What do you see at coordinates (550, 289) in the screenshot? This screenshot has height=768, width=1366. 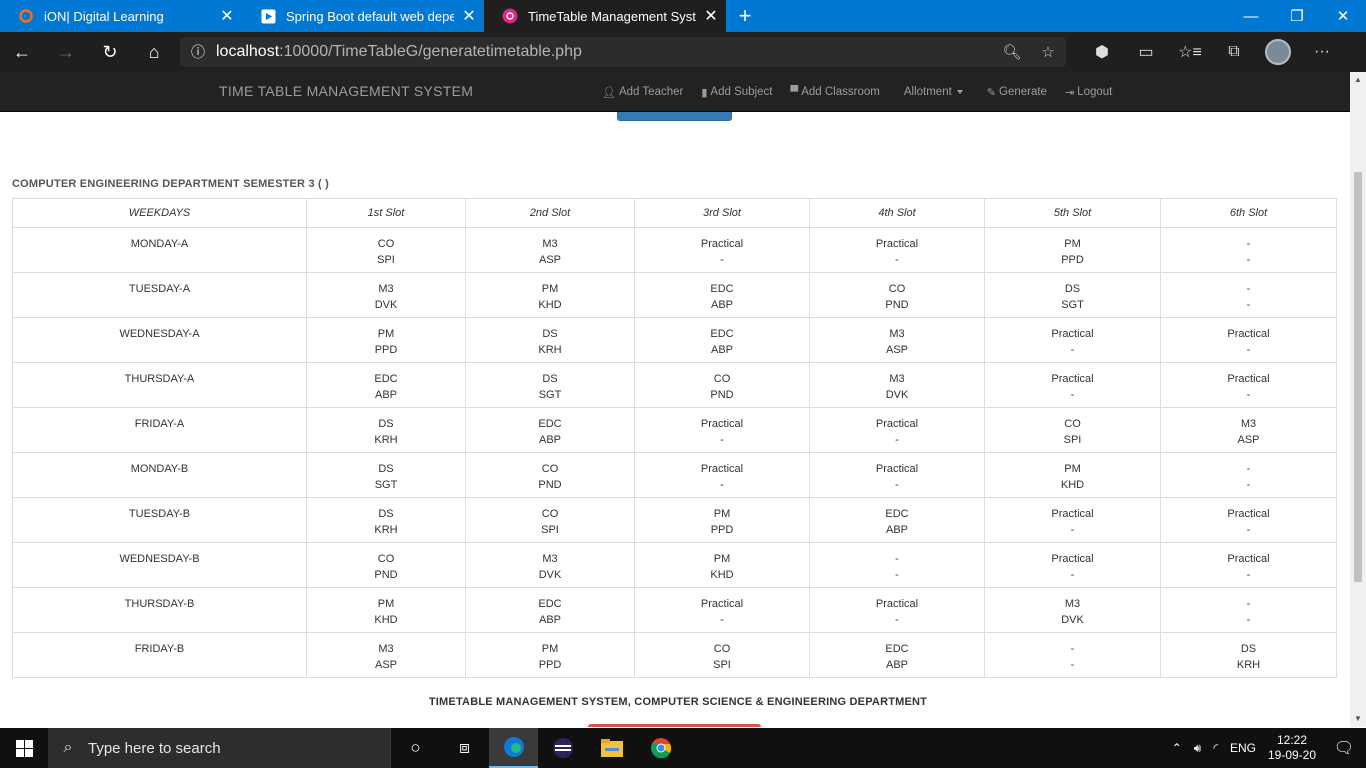 I see `slot-subject: PM` at bounding box center [550, 289].